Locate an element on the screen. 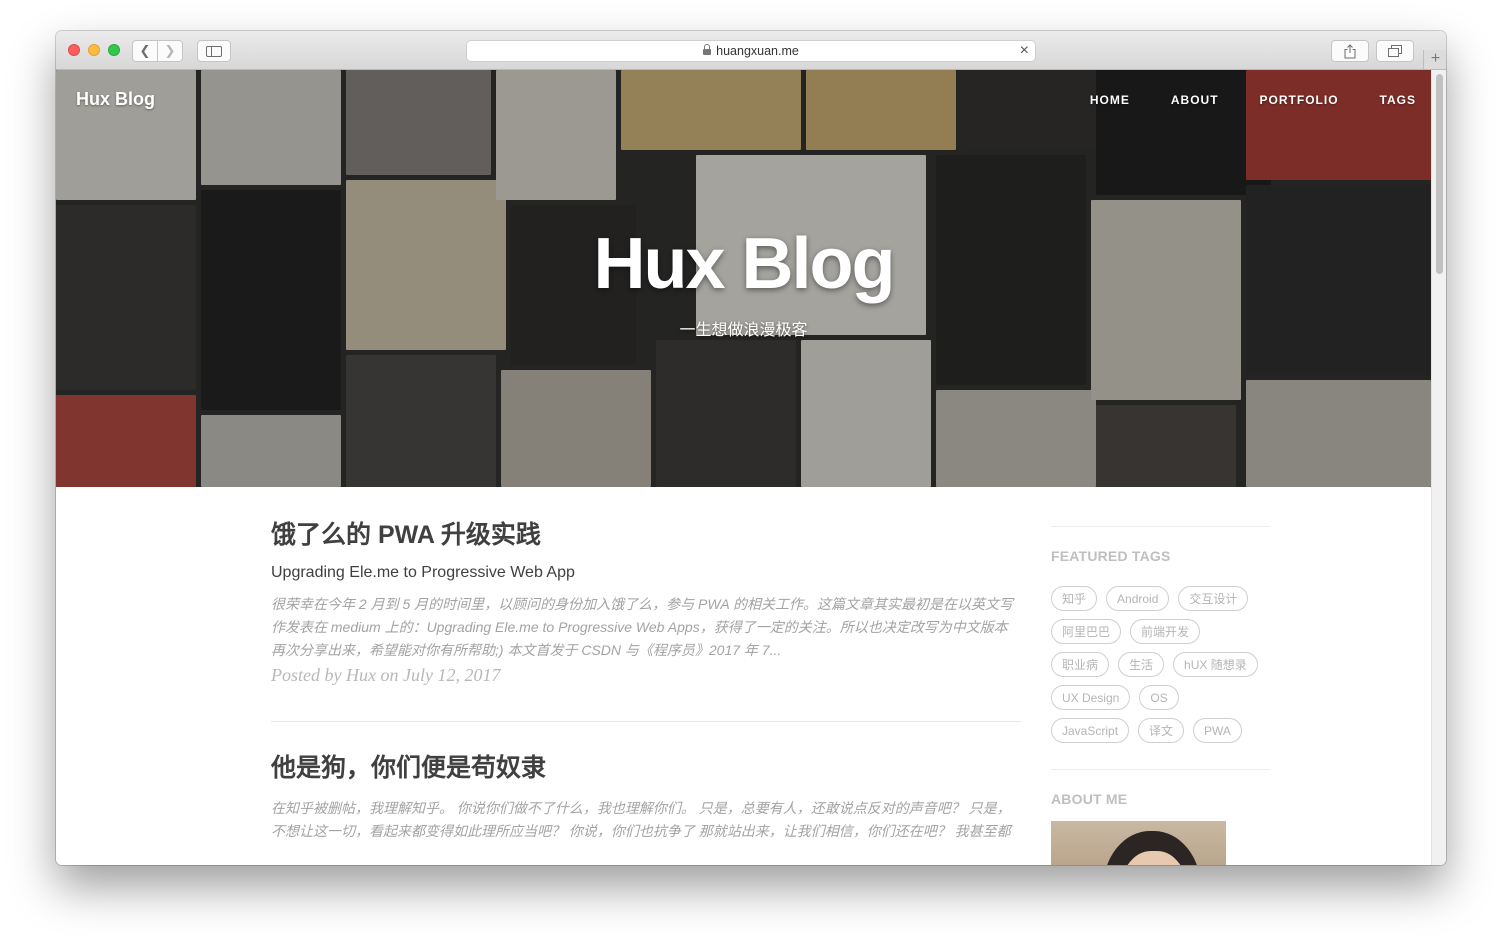 The image size is (1502, 946). avatar is located at coordinates (1138, 843).